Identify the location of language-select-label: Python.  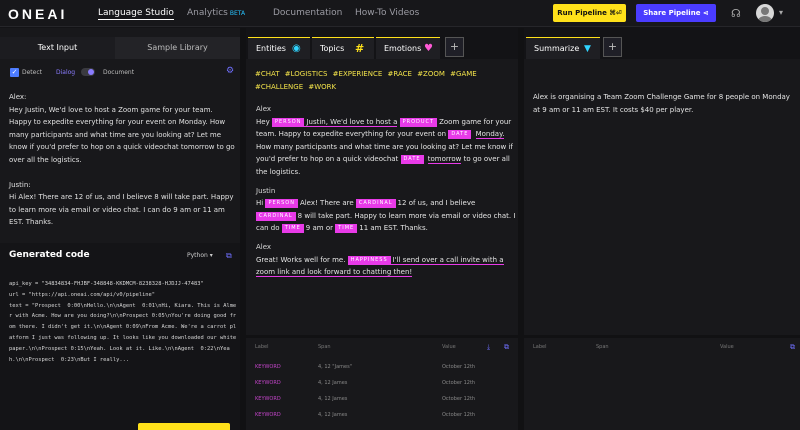
(197, 255).